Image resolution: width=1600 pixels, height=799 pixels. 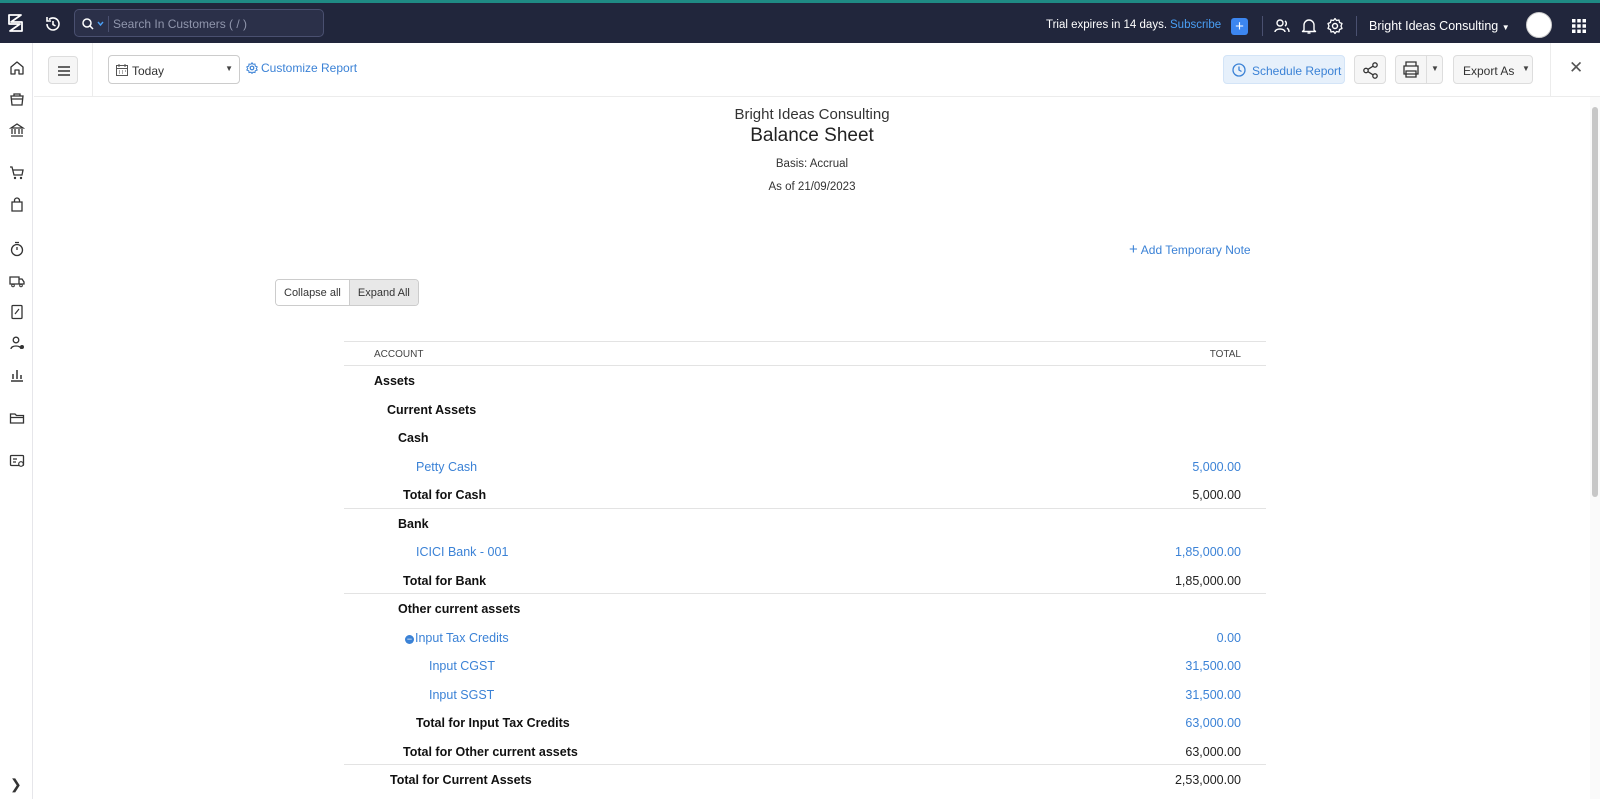 I want to click on config-checklist-icon, so click(x=17, y=461).